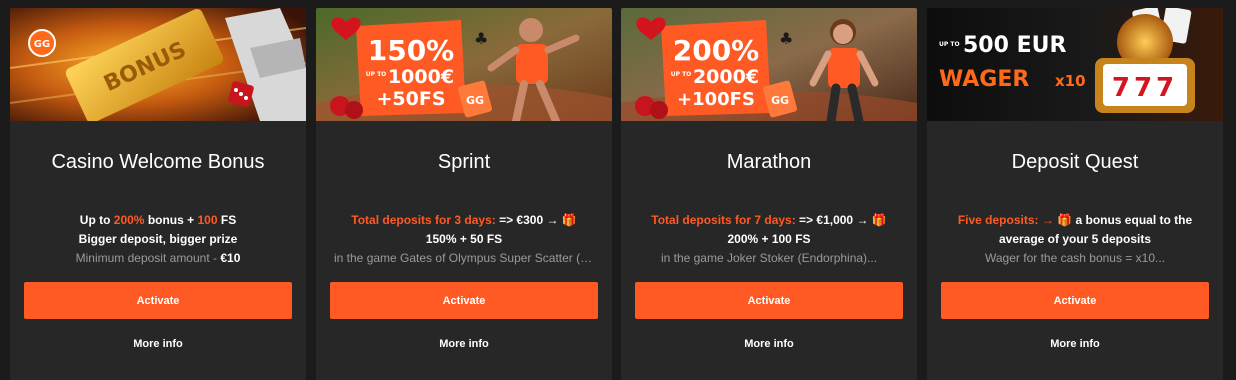 The height and width of the screenshot is (380, 1236). I want to click on banner-fs: +100FS, so click(716, 99).